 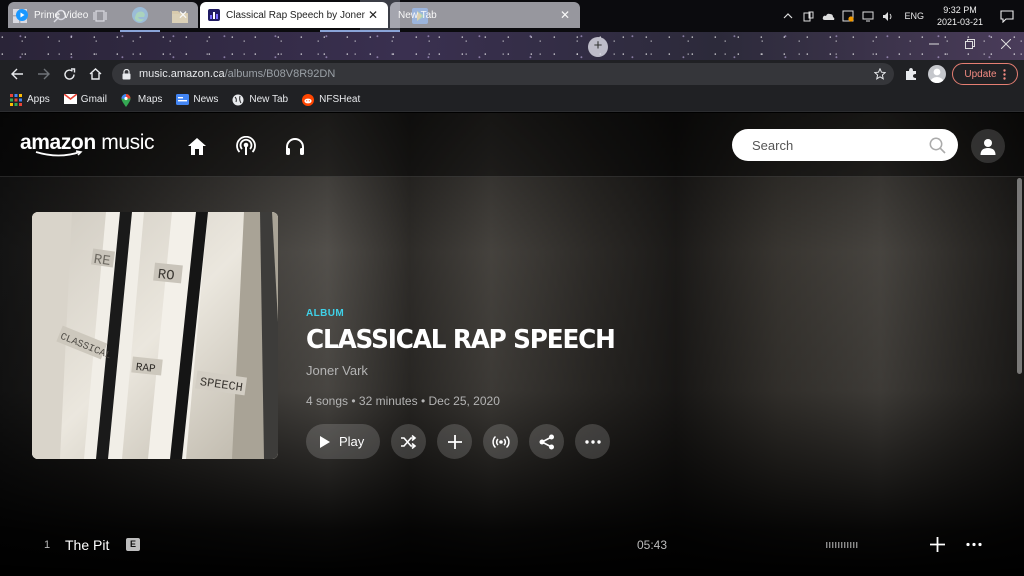 What do you see at coordinates (1004, 74) in the screenshot?
I see `more-vert-icon` at bounding box center [1004, 74].